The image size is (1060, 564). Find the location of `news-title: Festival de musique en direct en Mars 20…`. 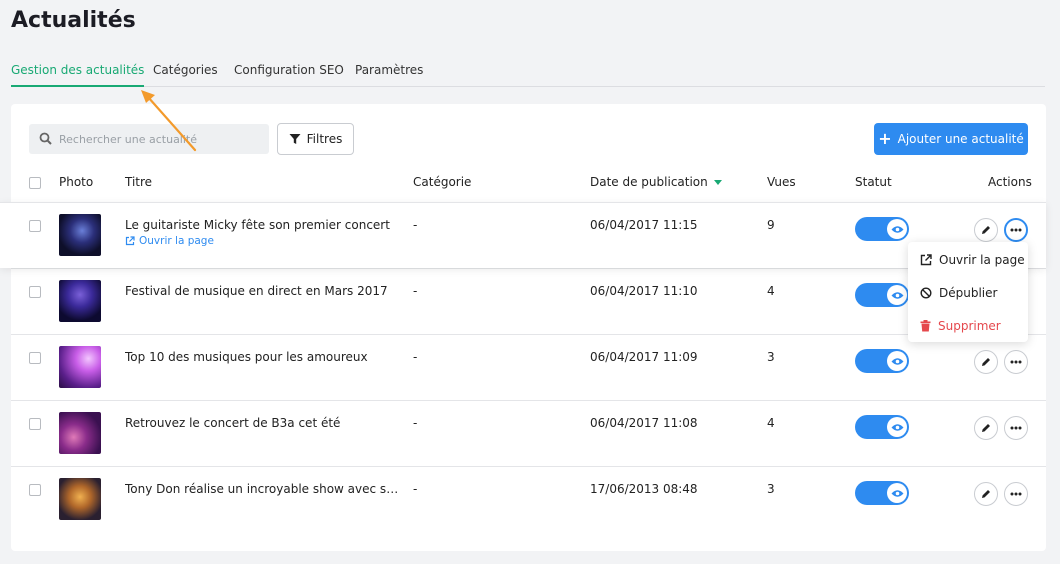

news-title: Festival de musique en direct en Mars 20… is located at coordinates (256, 291).